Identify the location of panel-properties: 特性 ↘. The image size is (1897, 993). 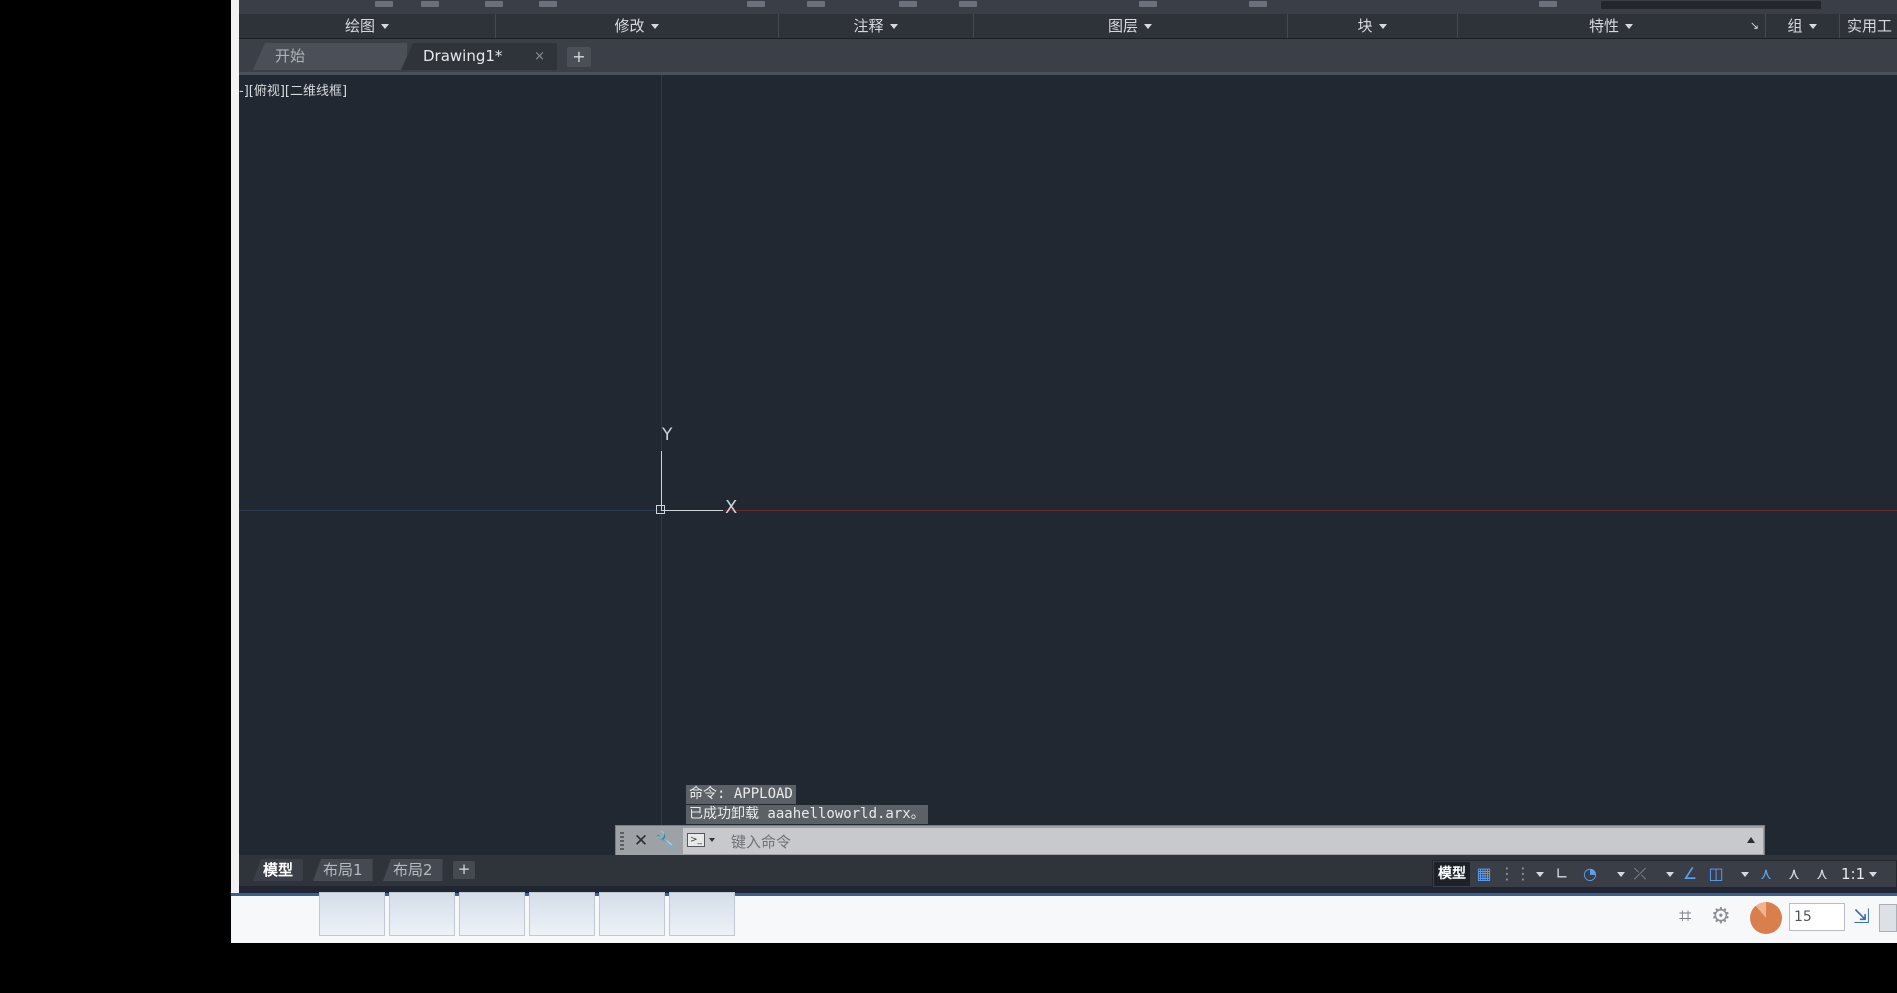
(1611, 26).